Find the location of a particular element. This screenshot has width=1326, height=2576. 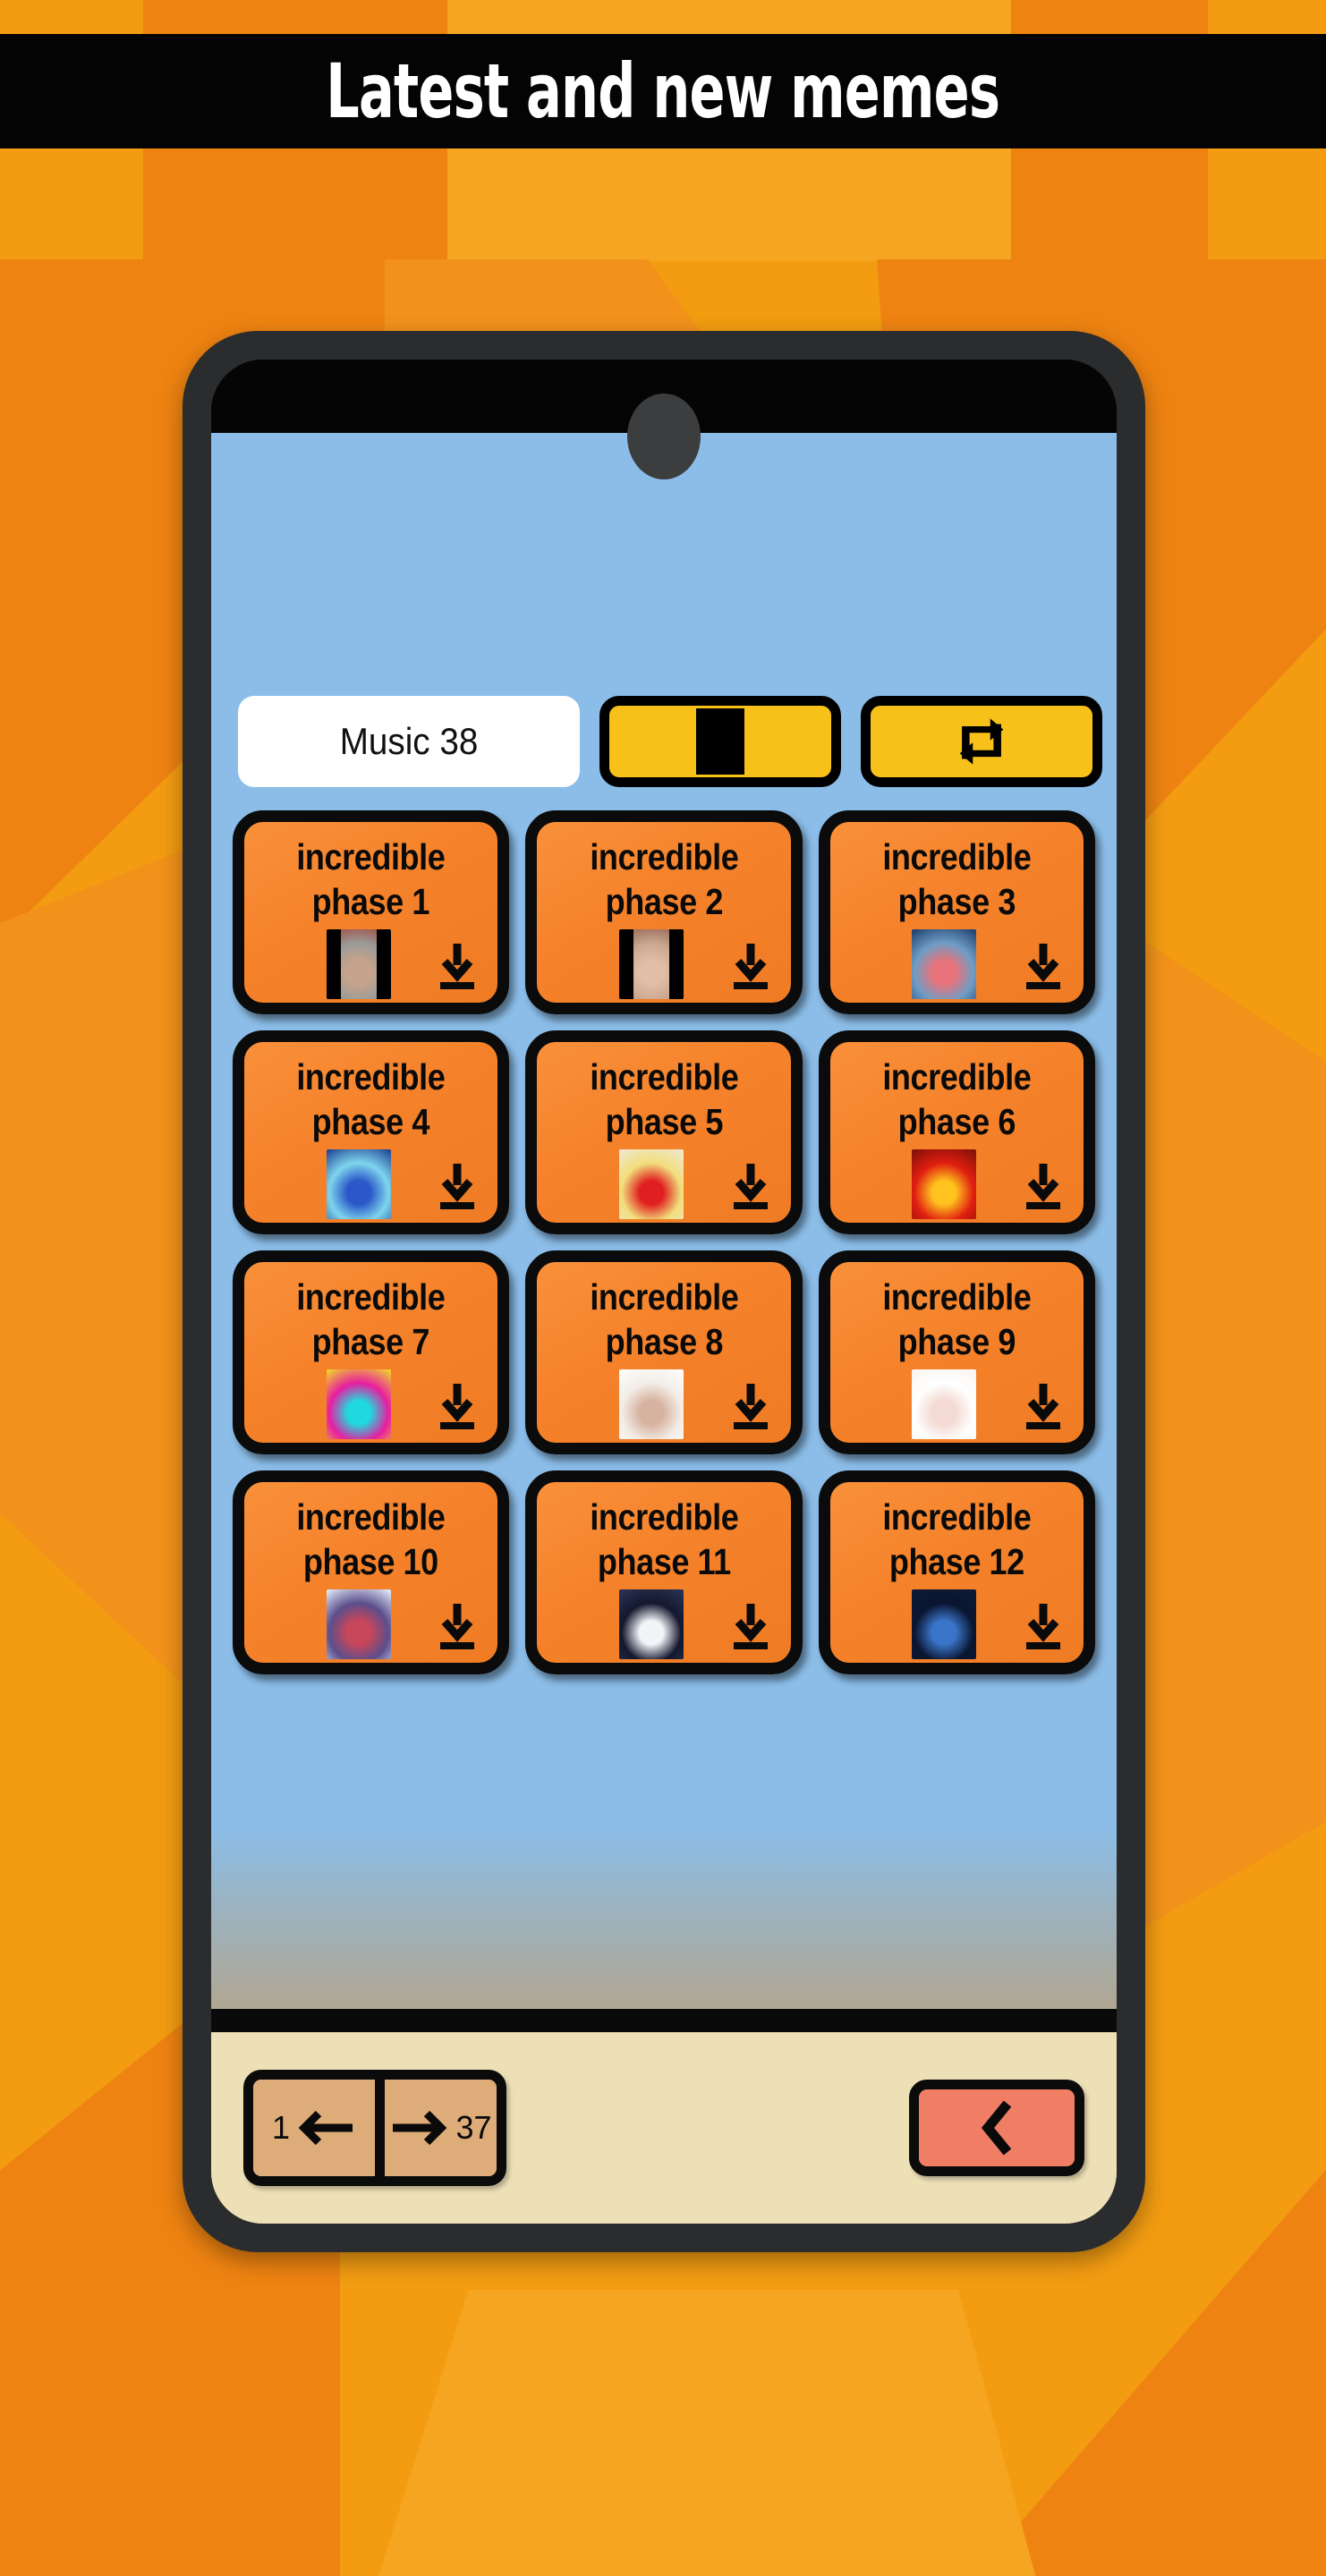

meme-tile: incredible phase 11 is located at coordinates (664, 1572).